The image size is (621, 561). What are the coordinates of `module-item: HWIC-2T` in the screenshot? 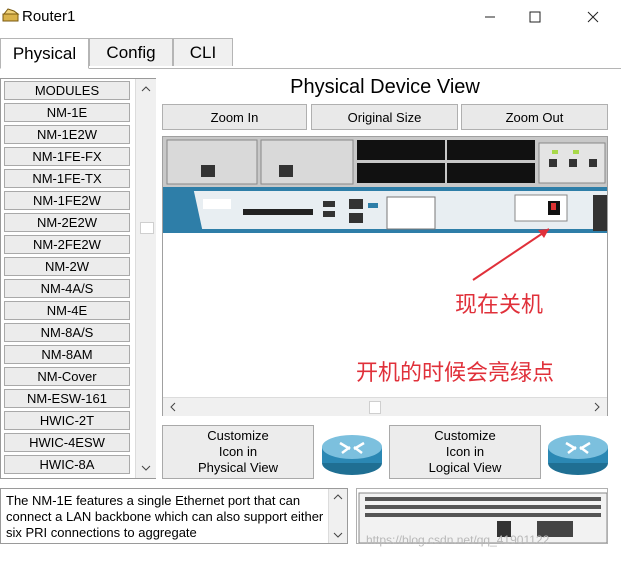 It's located at (67, 420).